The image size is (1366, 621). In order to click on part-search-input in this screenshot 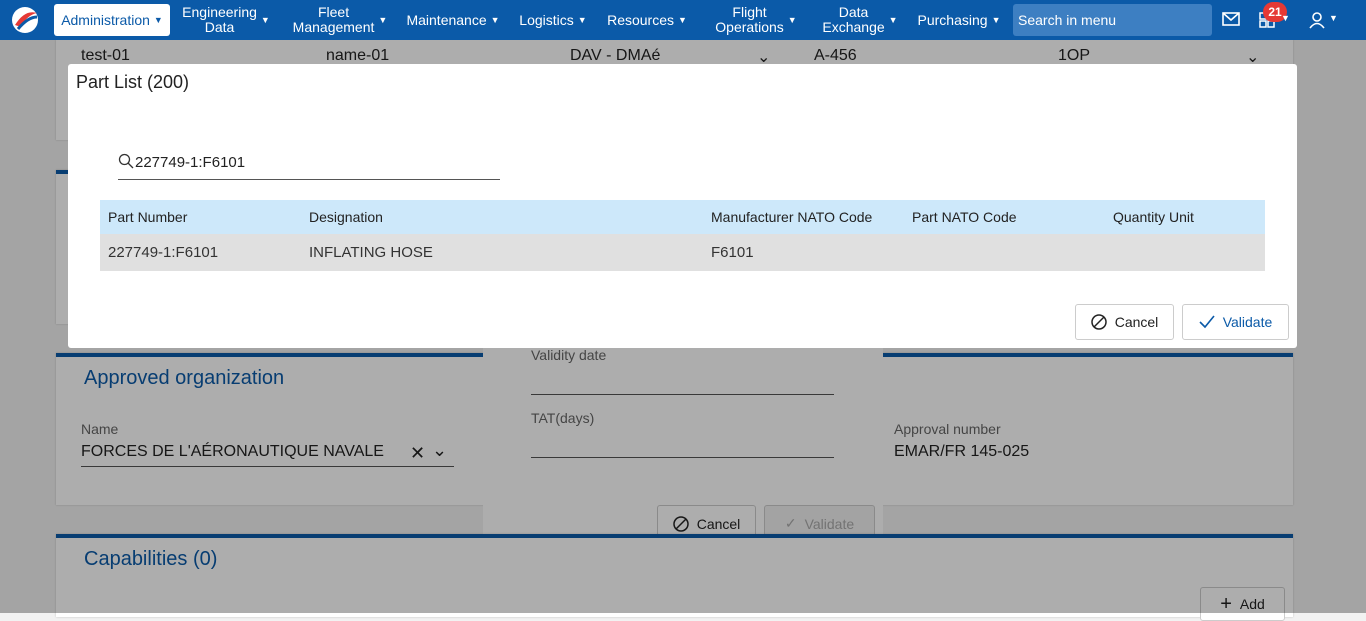, I will do `click(315, 162)`.